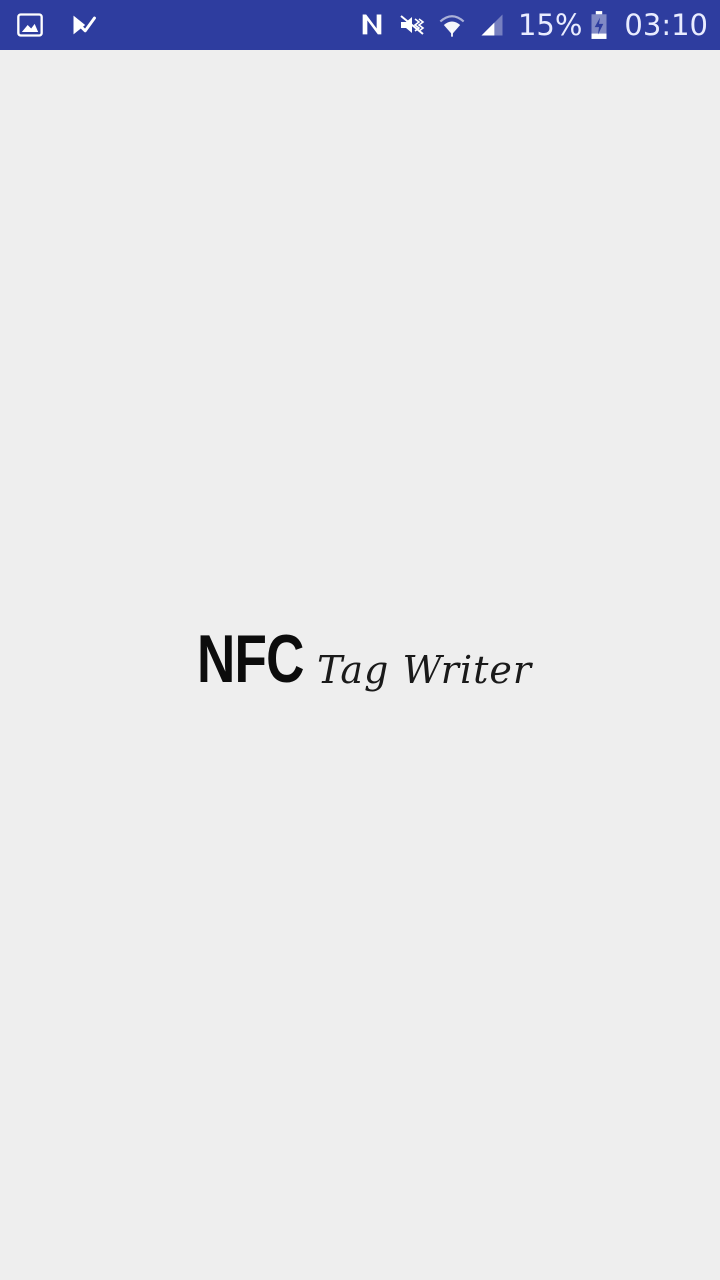  Describe the element at coordinates (492, 25) in the screenshot. I see `signal-icon` at that location.